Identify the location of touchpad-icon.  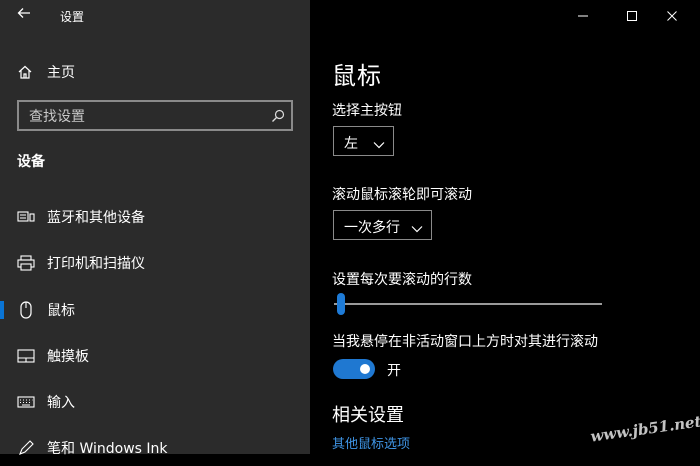
(26, 356).